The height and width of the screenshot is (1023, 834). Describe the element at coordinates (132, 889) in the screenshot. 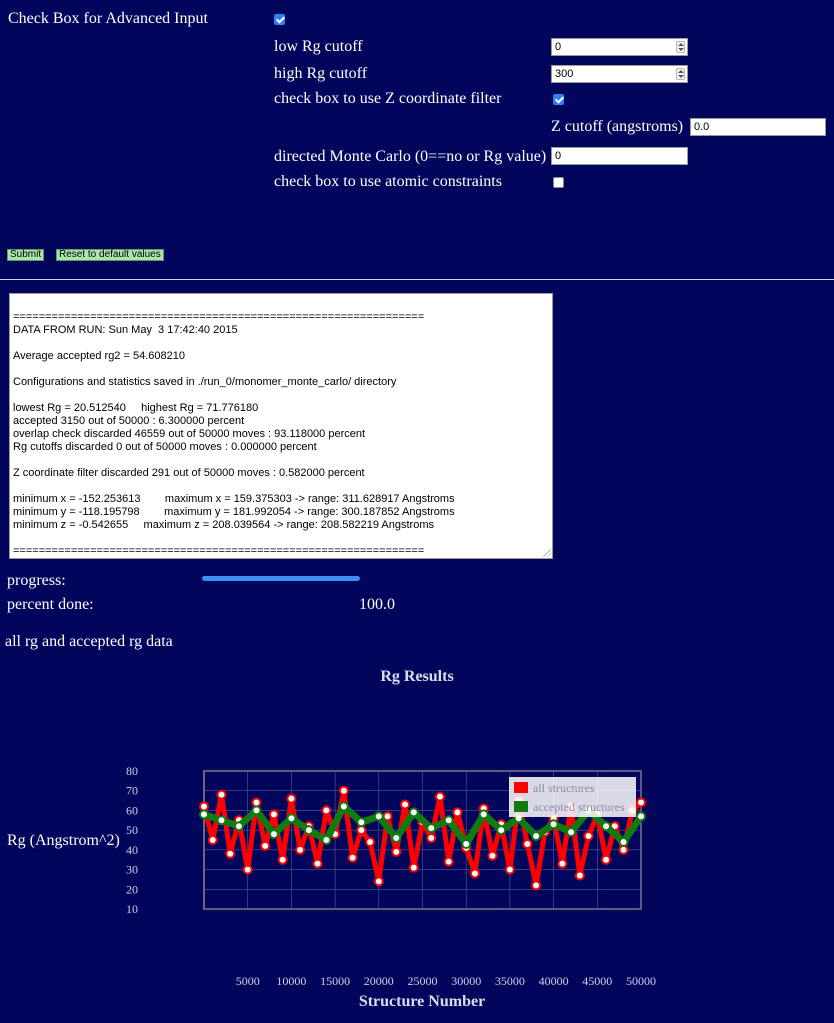

I see `y-tick-label: 20` at that location.